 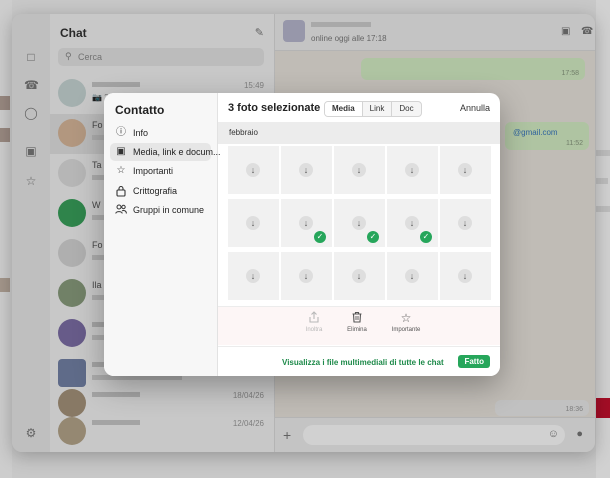 I want to click on group-icon, so click(x=121, y=210).